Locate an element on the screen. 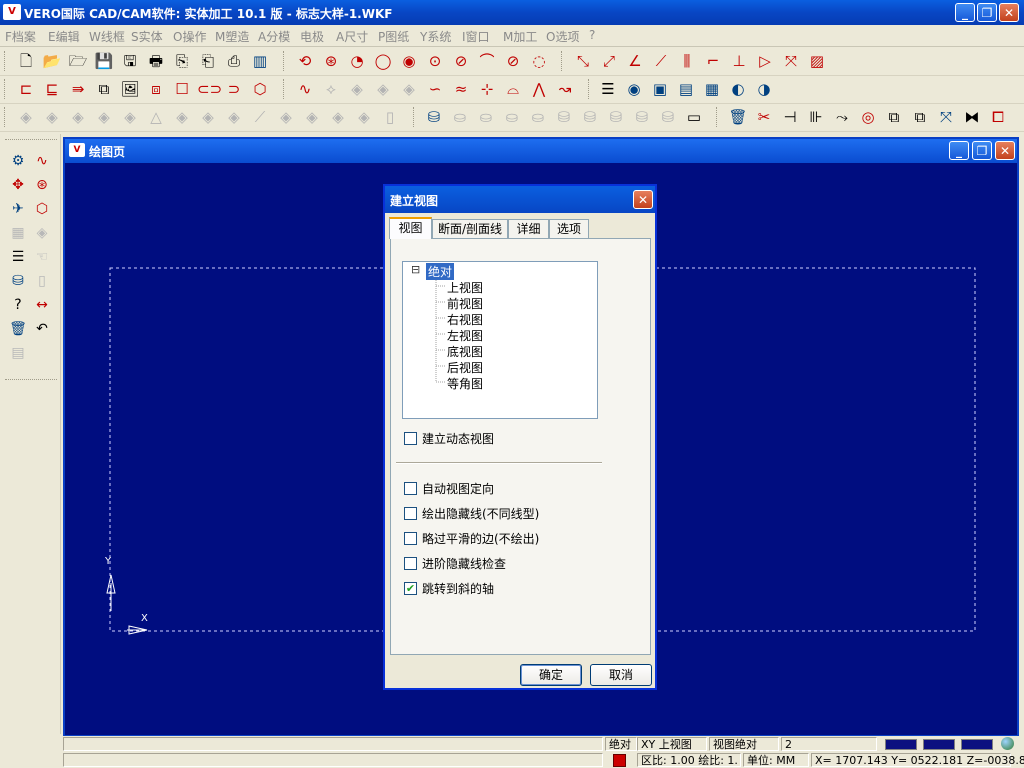 This screenshot has width=1024, height=768. tree-item-back-view: 后视图 is located at coordinates (465, 367).